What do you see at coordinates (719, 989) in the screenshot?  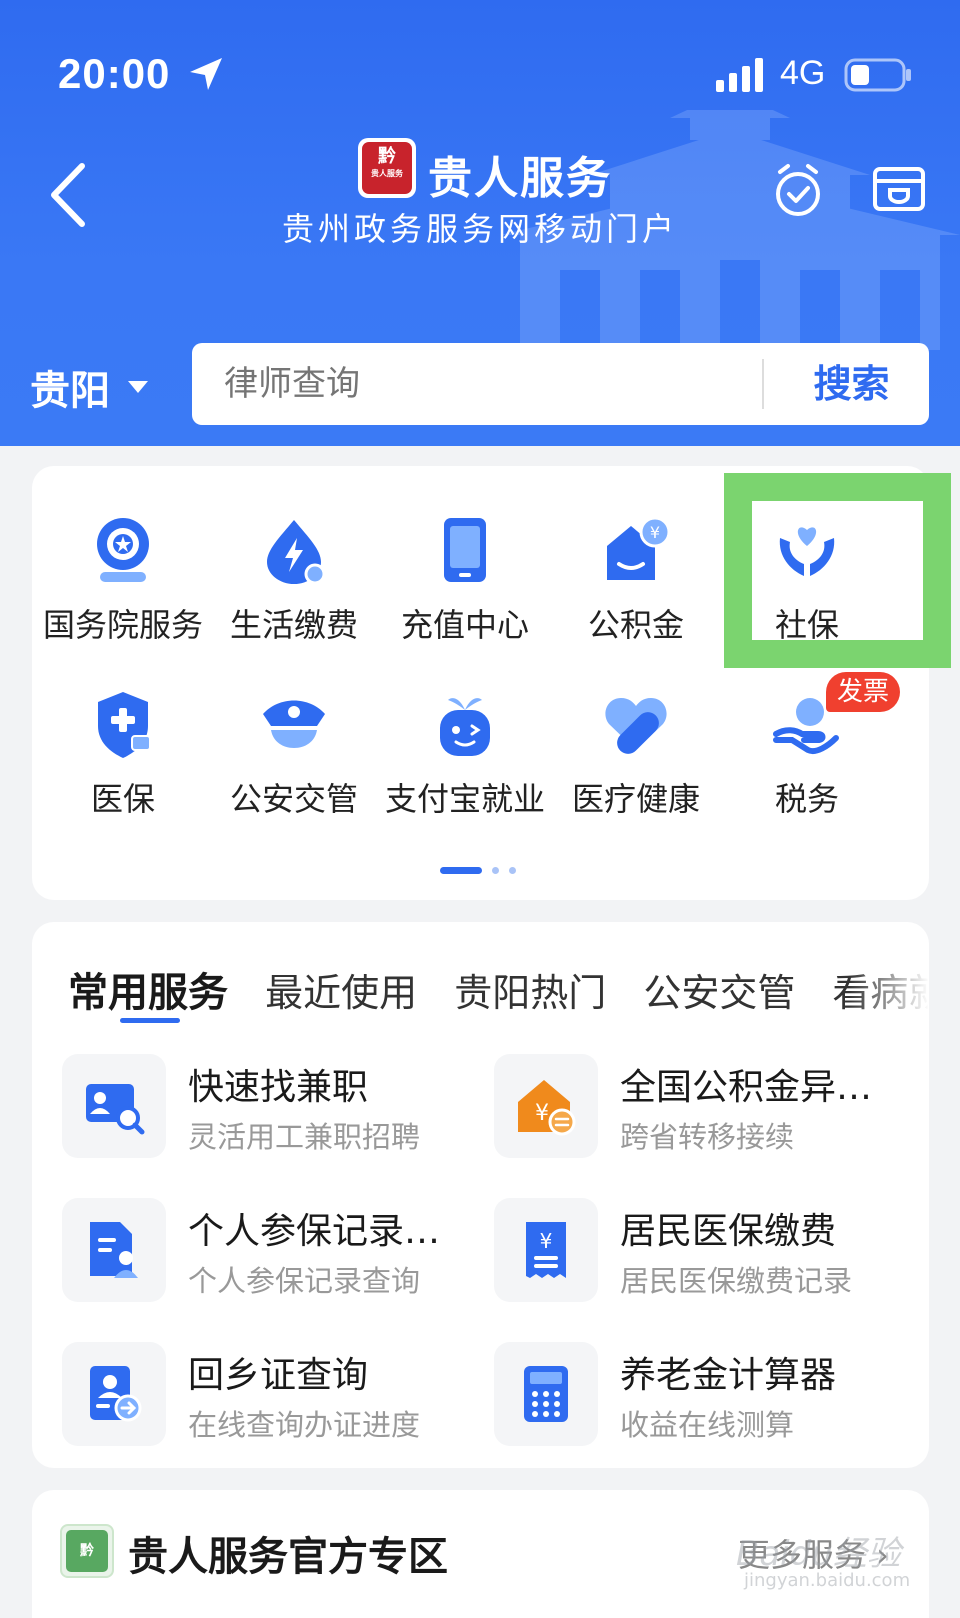 I see `tab-traffic-police: 公安交管` at bounding box center [719, 989].